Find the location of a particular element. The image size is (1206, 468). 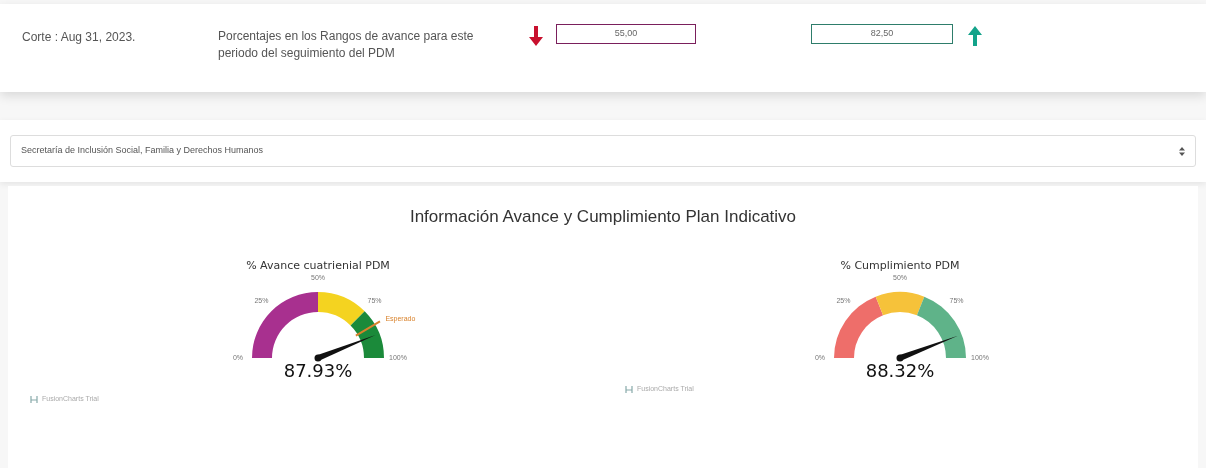

arrow-down-icon is located at coordinates (536, 36).